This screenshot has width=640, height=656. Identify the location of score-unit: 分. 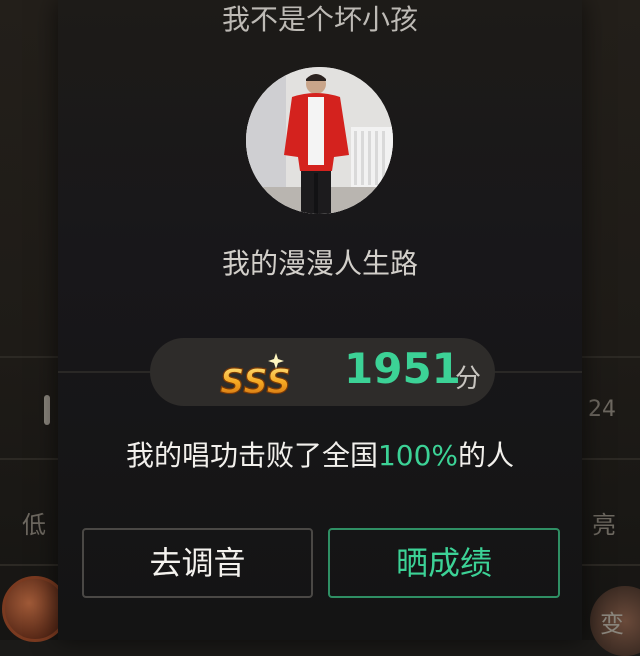
(468, 379).